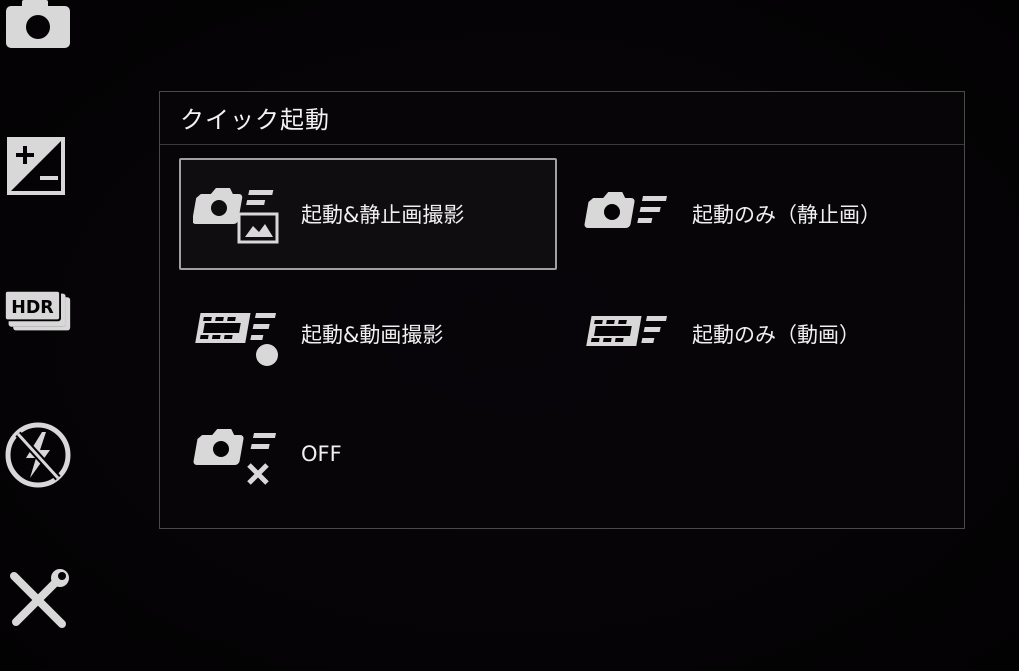 This screenshot has width=1019, height=671. What do you see at coordinates (632, 334) in the screenshot?
I see `video-launch-icon` at bounding box center [632, 334].